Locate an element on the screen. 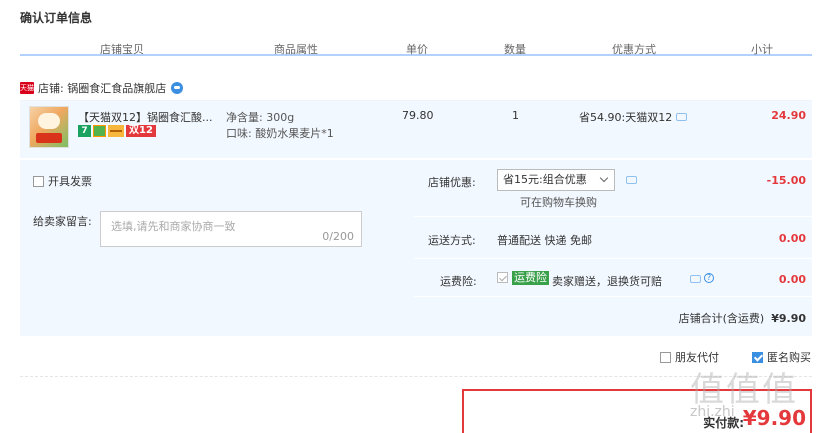  insurance-row: 运费险: 运费险 卖家赠送，退换货可赔 ? 0.00 is located at coordinates (613, 278).